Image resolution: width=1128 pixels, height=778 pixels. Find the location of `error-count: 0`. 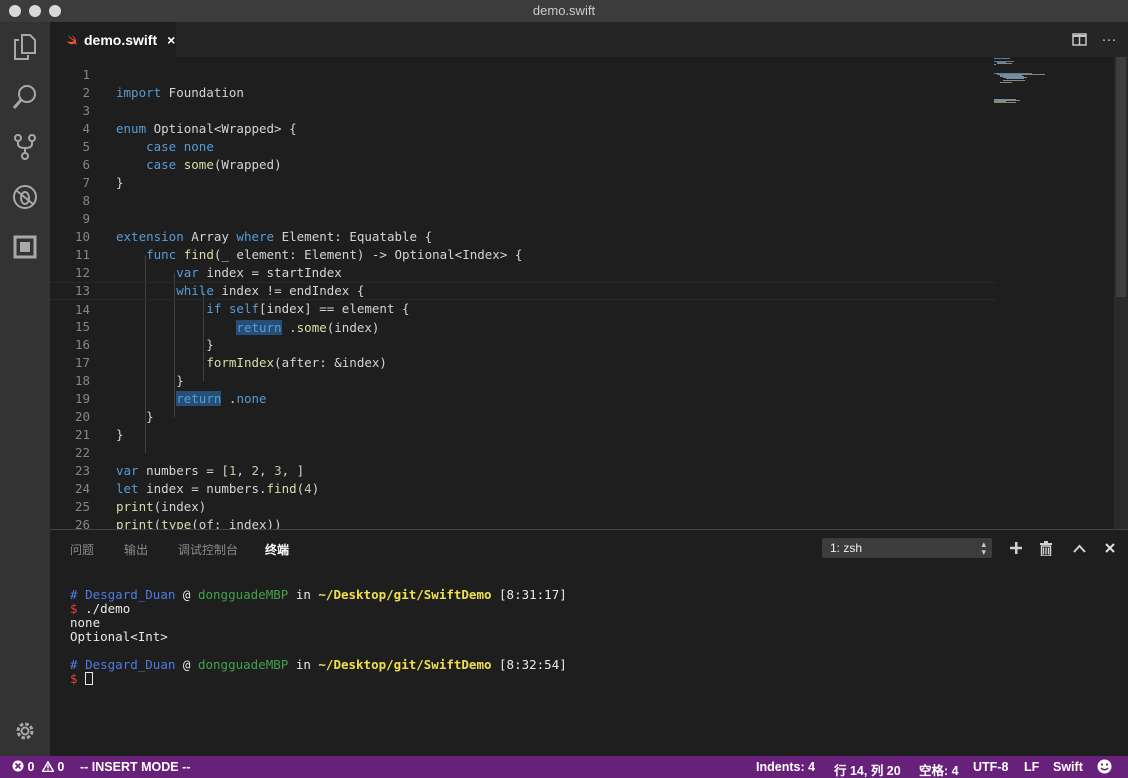

error-count: 0 is located at coordinates (31, 767).